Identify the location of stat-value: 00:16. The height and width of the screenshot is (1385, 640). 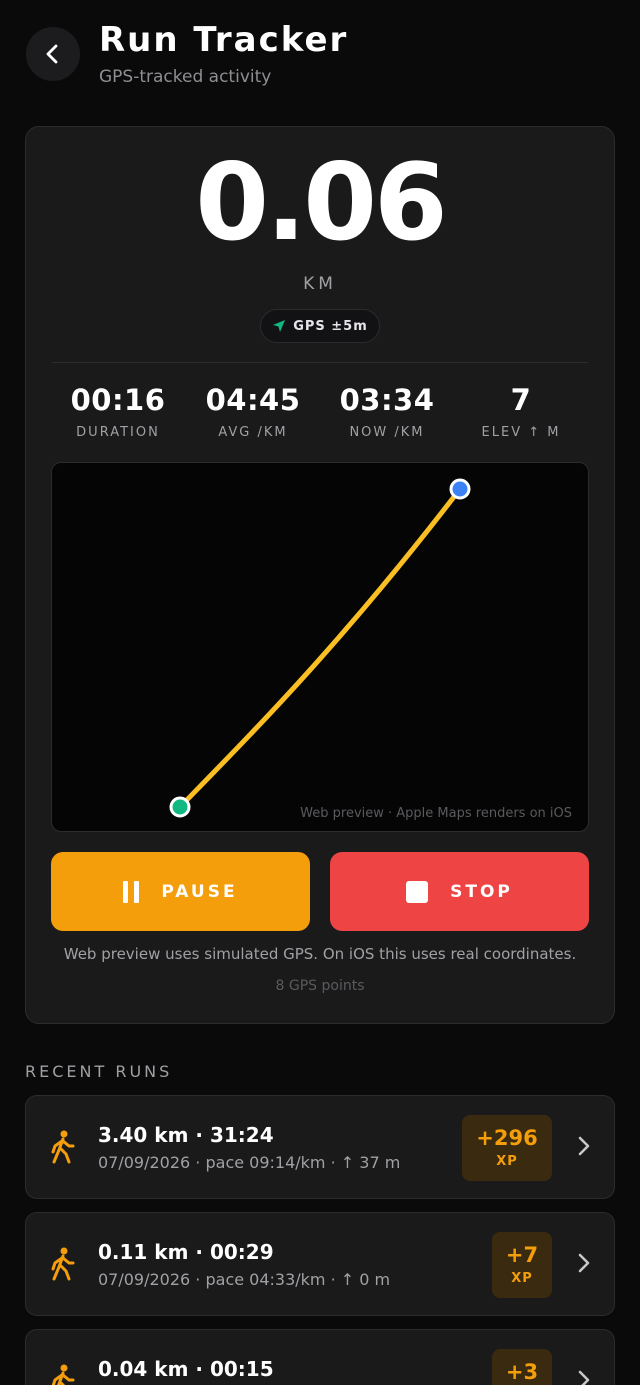
(118, 400).